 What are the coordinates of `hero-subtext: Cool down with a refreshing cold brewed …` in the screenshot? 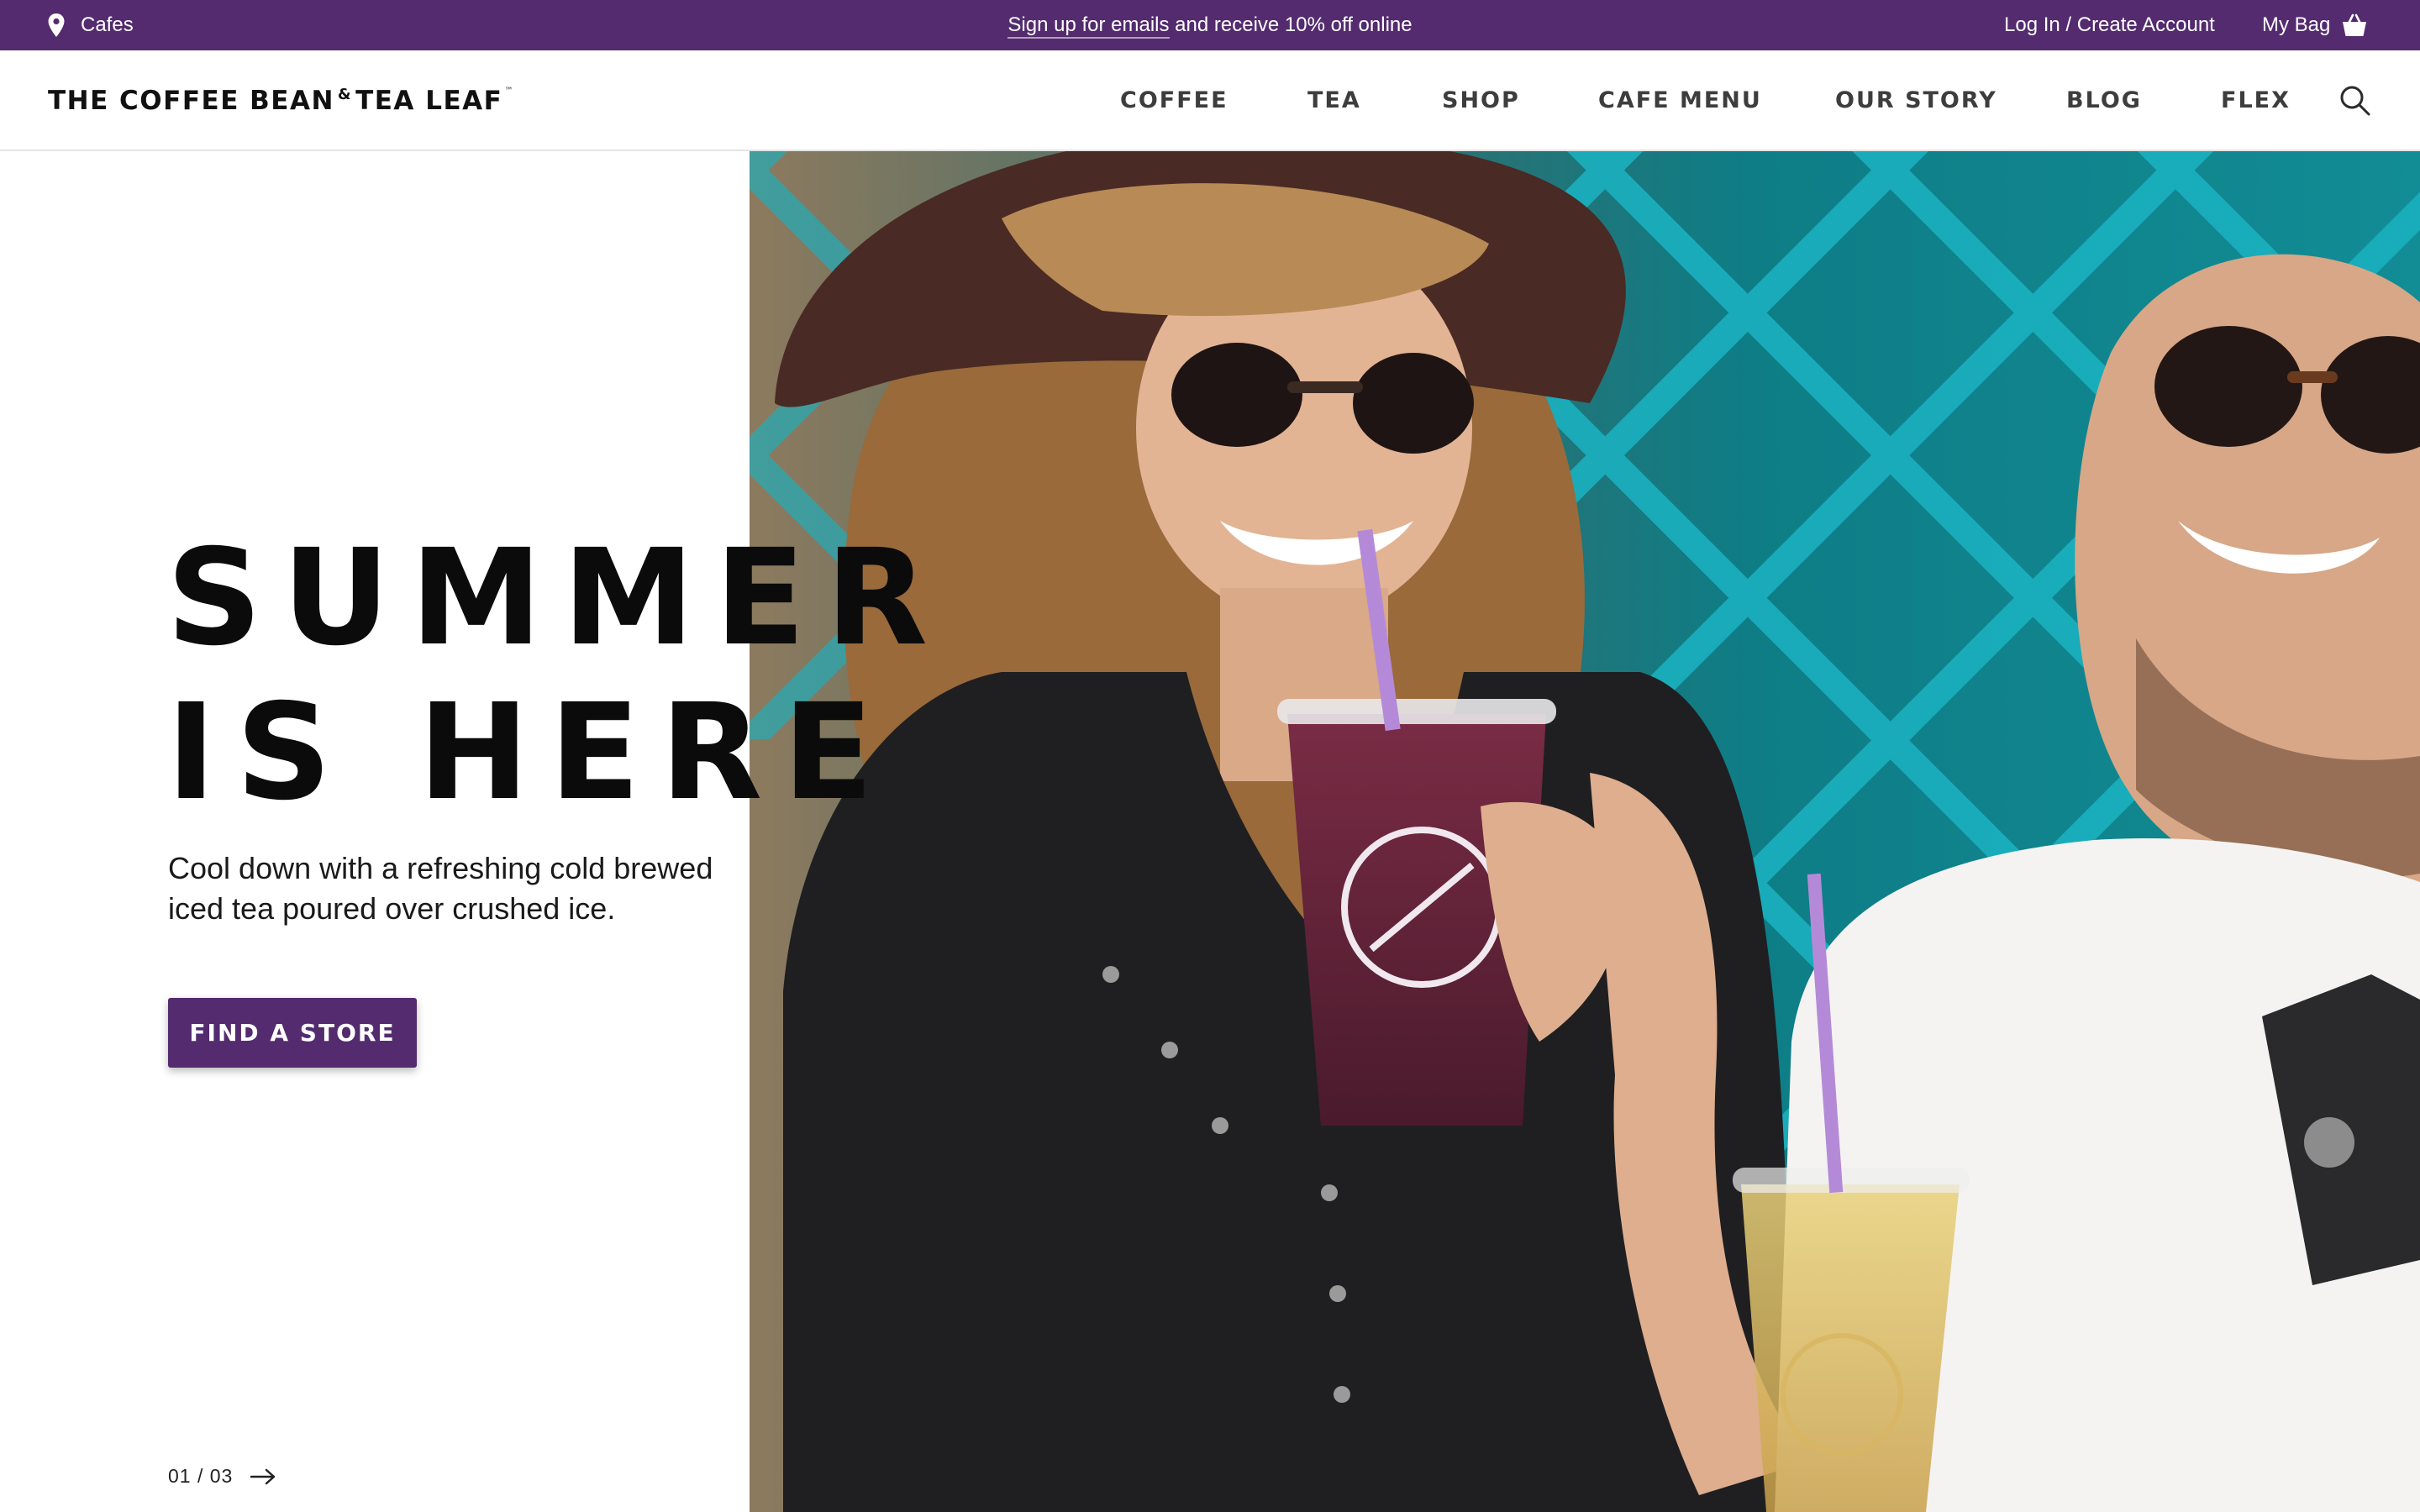 It's located at (440, 888).